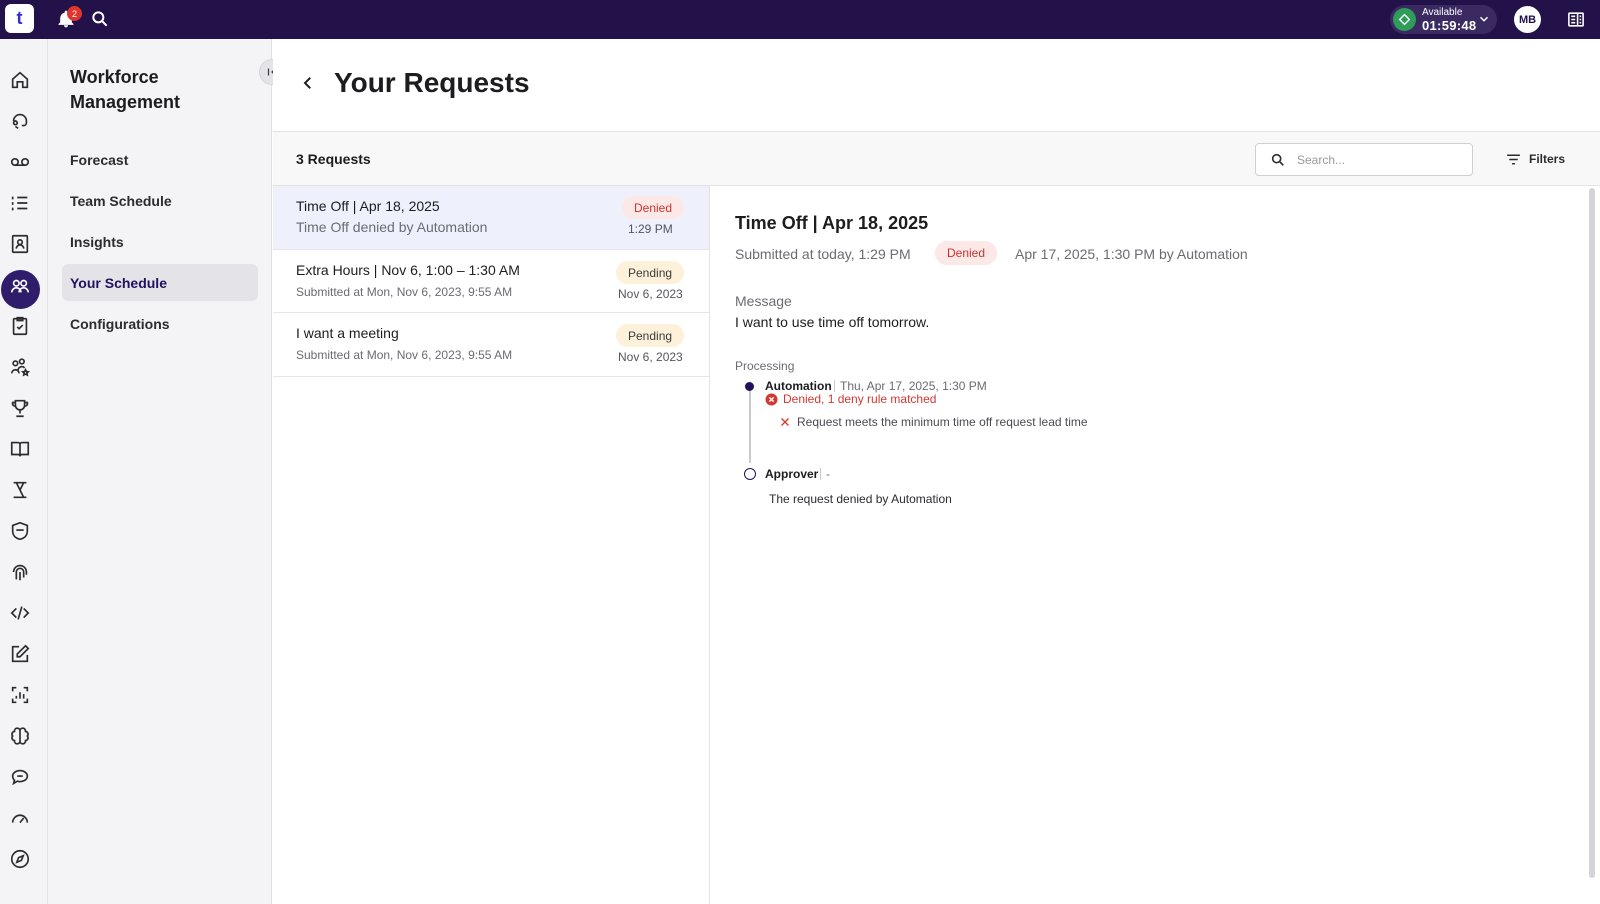  What do you see at coordinates (828, 474) in the screenshot?
I see `step-meta: -` at bounding box center [828, 474].